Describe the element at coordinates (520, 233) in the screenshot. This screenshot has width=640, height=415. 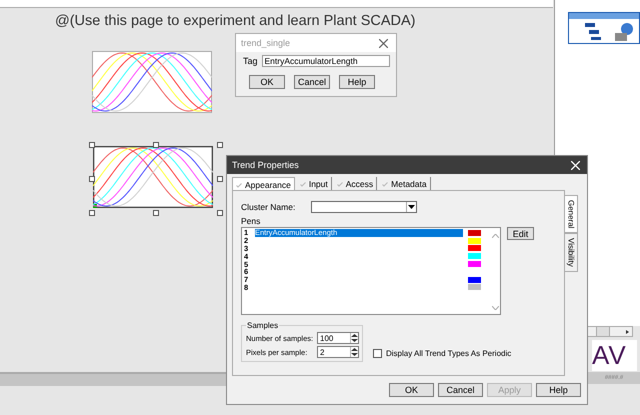
I see `edit-button: Edit` at that location.